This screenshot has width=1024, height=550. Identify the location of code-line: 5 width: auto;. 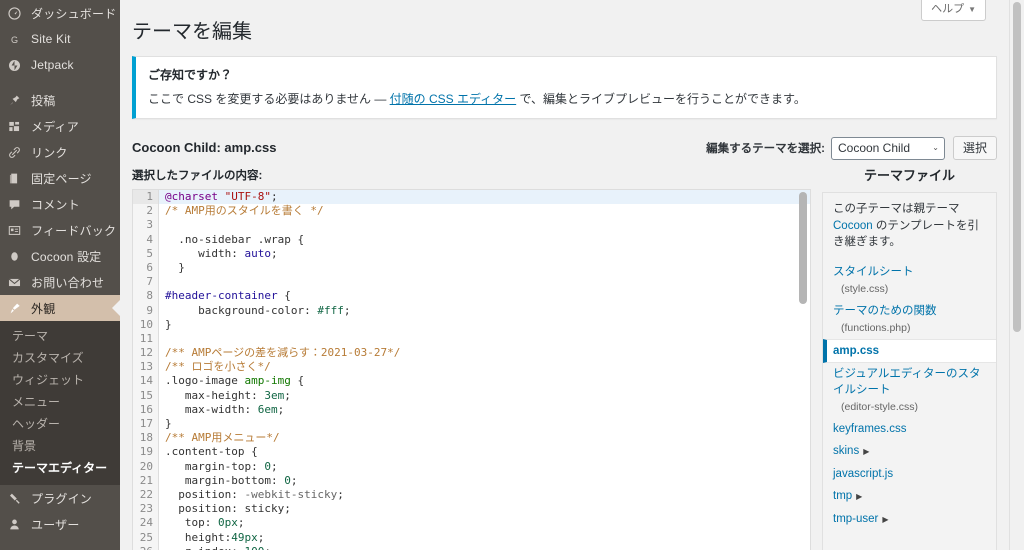
(471, 253).